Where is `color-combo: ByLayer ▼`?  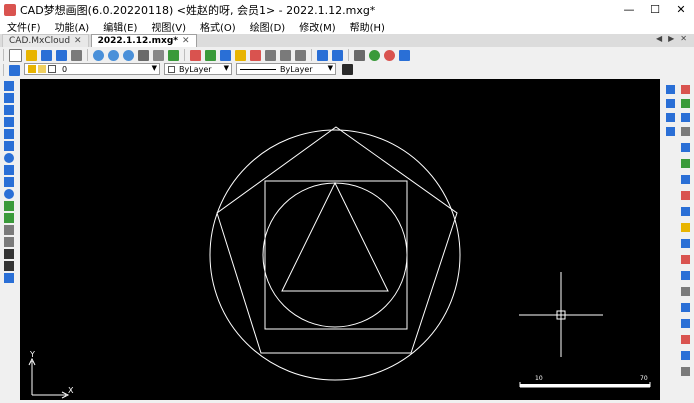 color-combo: ByLayer ▼ is located at coordinates (198, 69).